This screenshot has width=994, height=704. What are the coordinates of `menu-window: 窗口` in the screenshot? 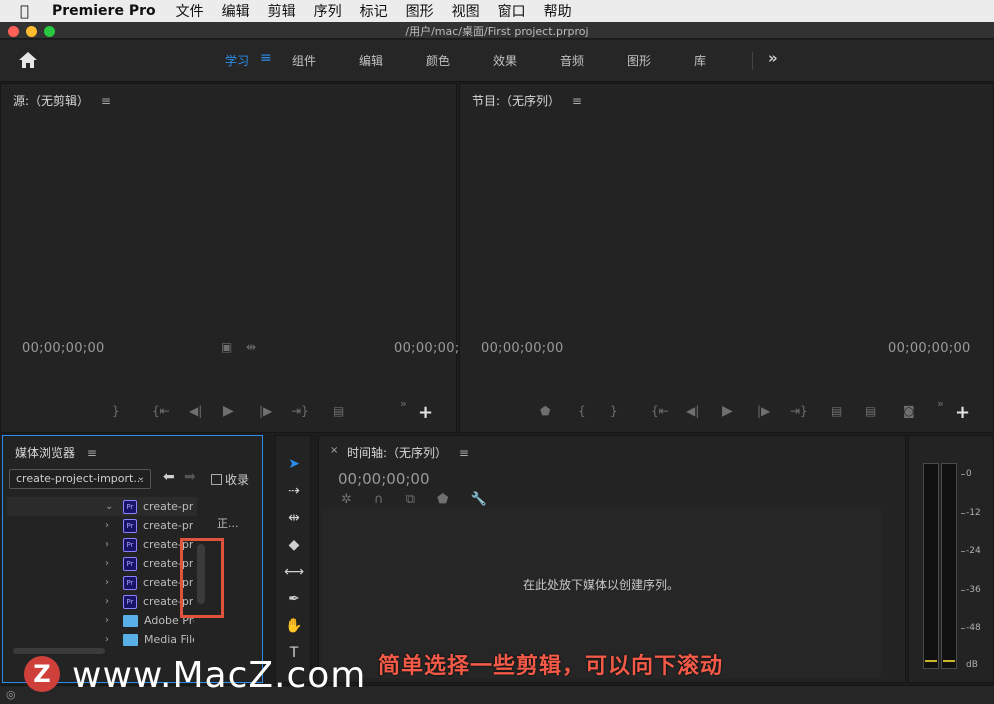 It's located at (512, 11).